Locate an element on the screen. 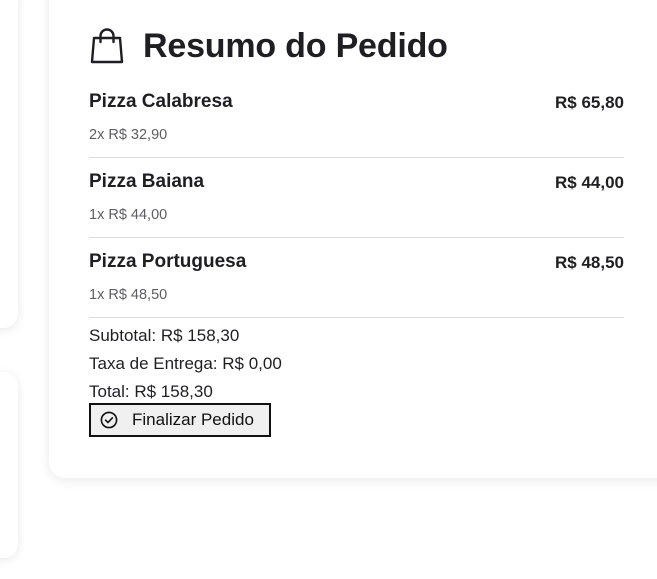 The height and width of the screenshot is (579, 657). item-total: R$ 65,80 is located at coordinates (589, 102).